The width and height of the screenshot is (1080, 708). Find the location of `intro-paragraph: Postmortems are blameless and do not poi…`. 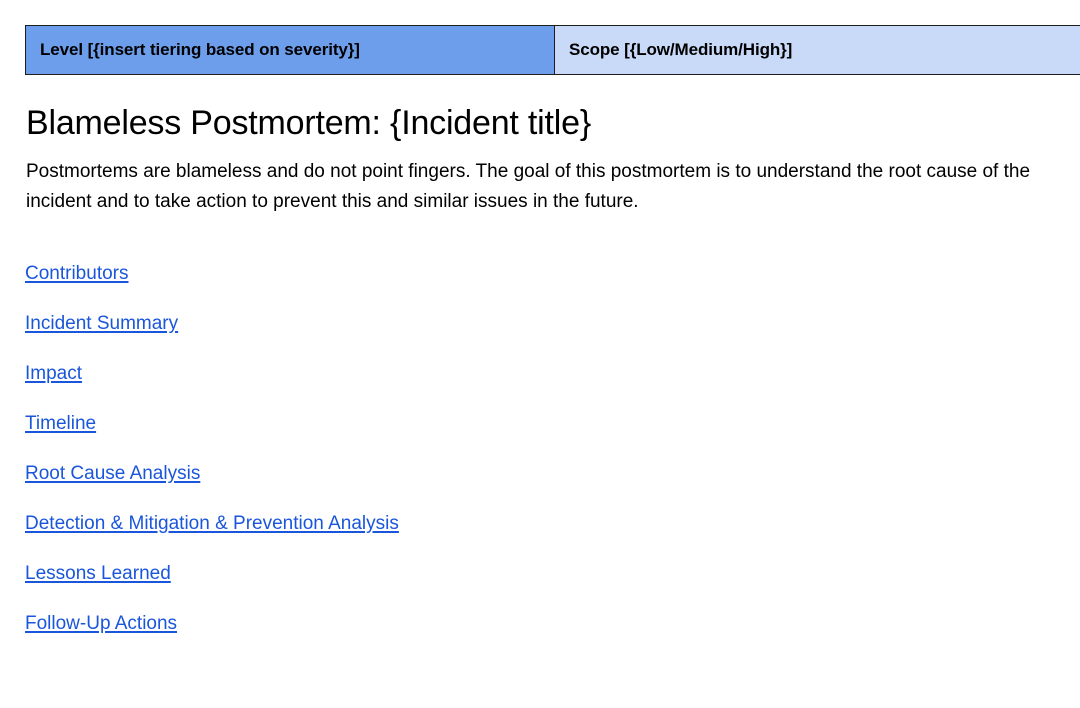

intro-paragraph: Postmortems are blameless and do not poi… is located at coordinates (528, 187).